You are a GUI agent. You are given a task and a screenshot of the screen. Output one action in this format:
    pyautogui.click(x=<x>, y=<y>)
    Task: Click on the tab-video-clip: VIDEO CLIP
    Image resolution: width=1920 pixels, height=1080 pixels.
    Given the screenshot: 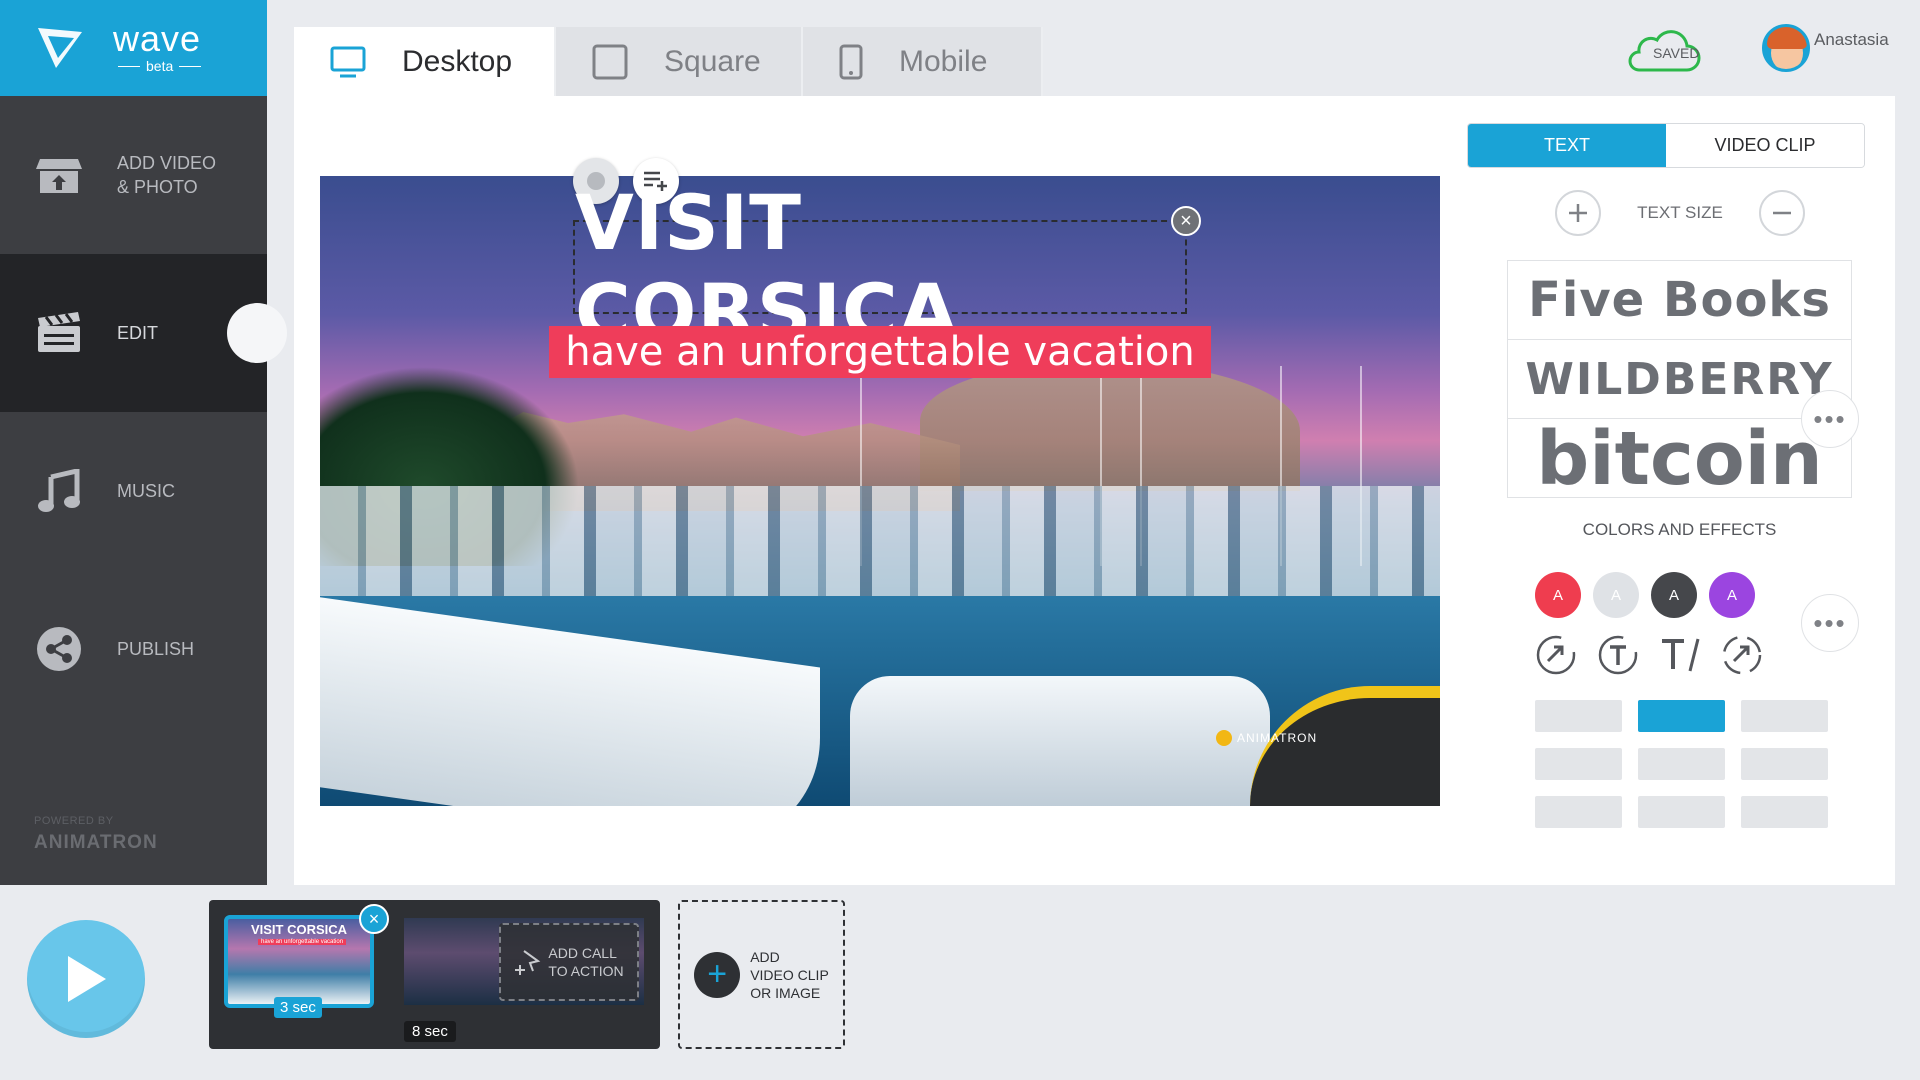 What is the action you would take?
    pyautogui.click(x=1765, y=145)
    